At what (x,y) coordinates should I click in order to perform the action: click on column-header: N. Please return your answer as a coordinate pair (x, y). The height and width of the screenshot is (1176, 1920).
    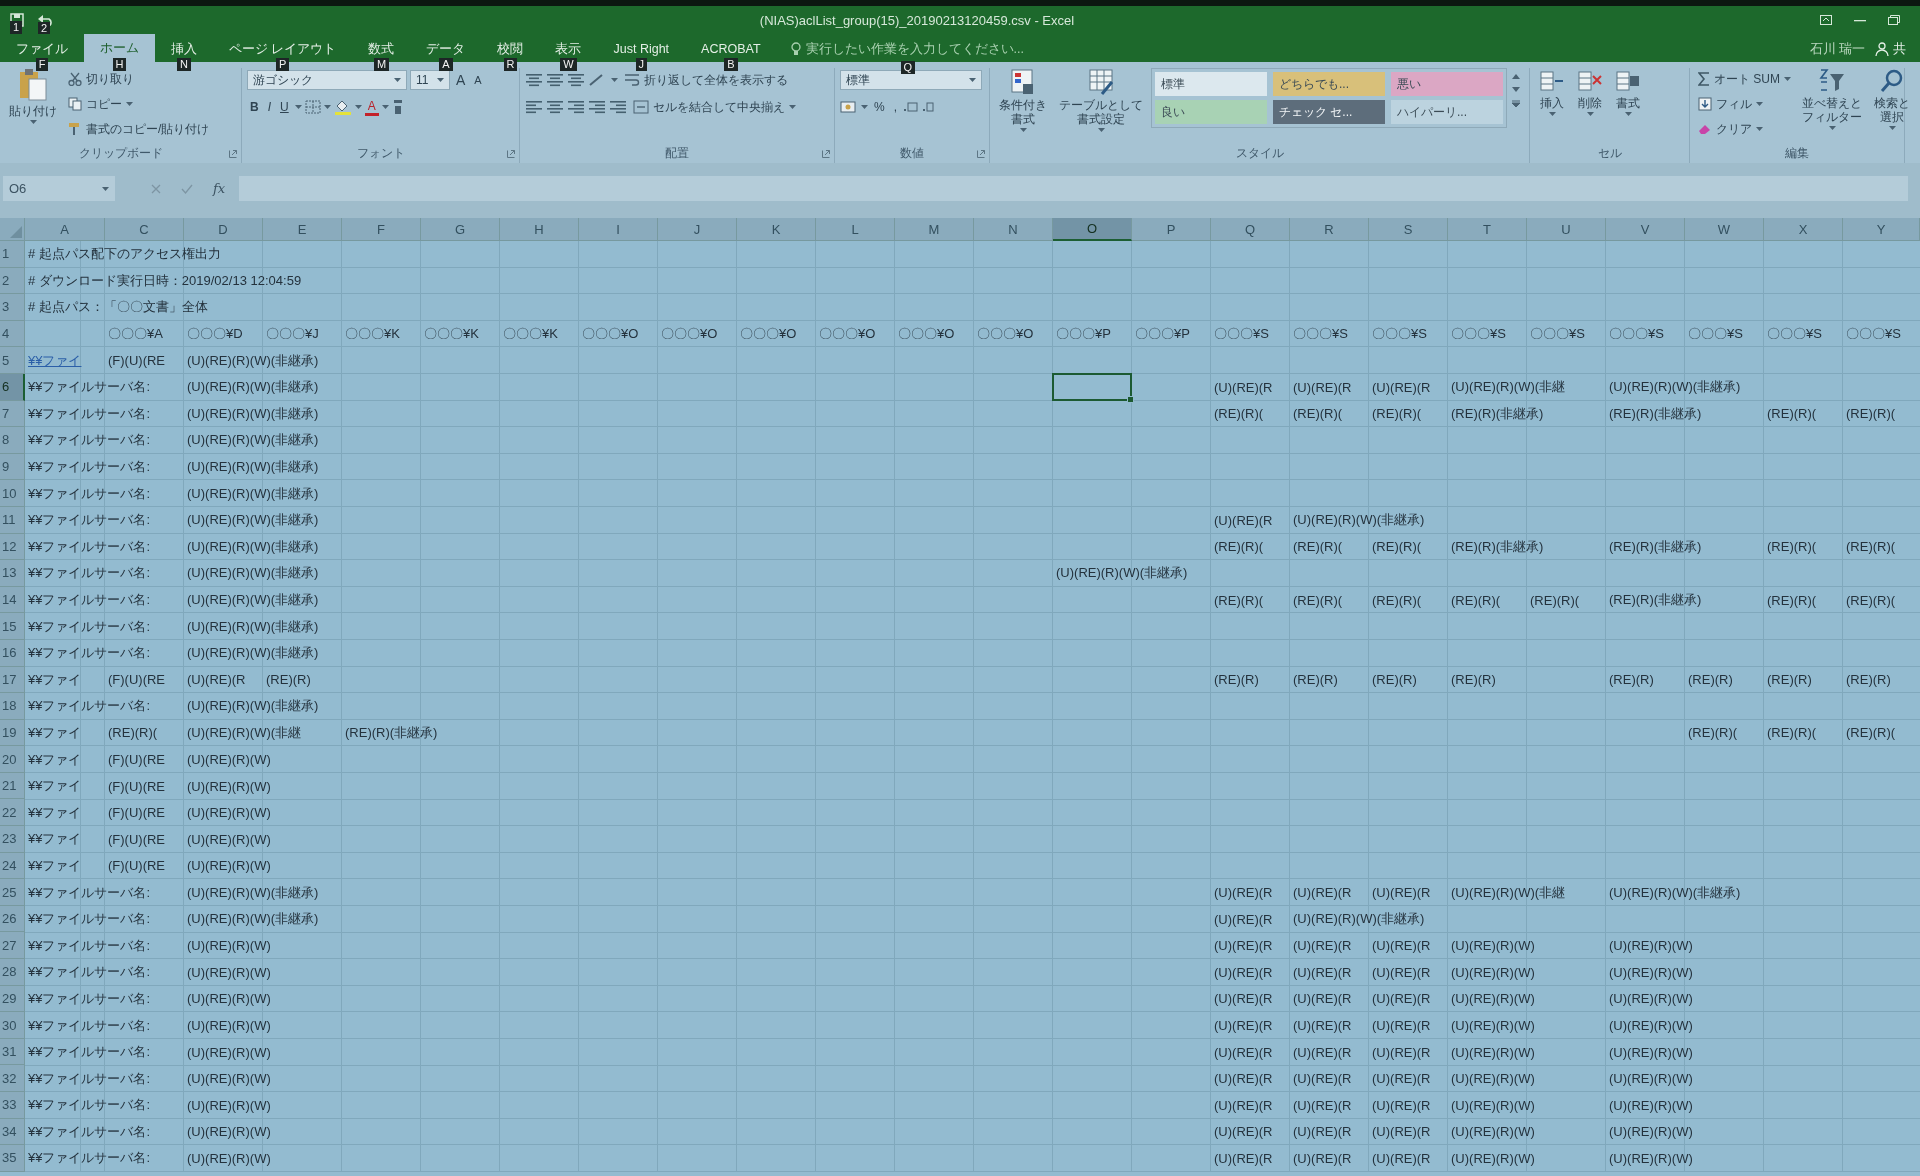
    Looking at the image, I should click on (1013, 229).